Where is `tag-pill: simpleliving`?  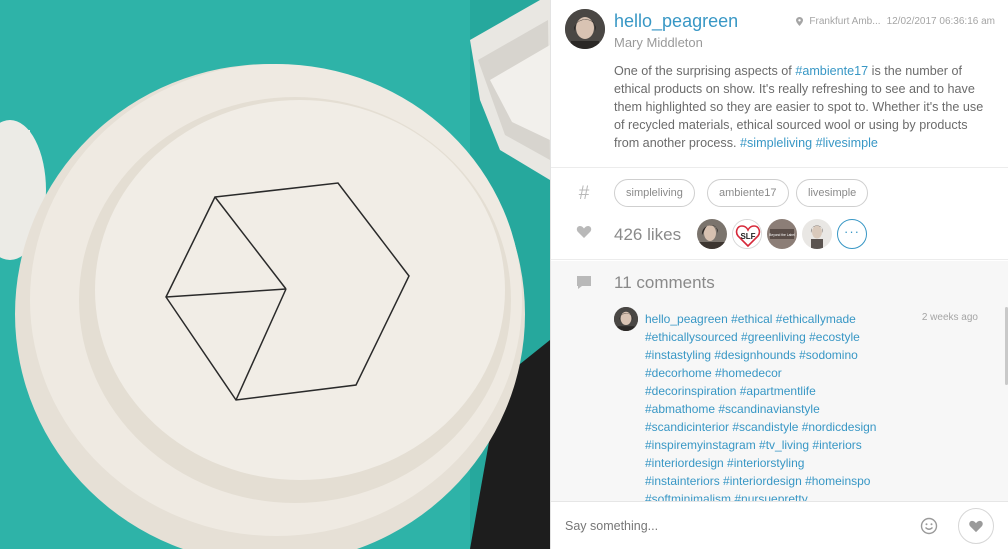
tag-pill: simpleliving is located at coordinates (654, 193).